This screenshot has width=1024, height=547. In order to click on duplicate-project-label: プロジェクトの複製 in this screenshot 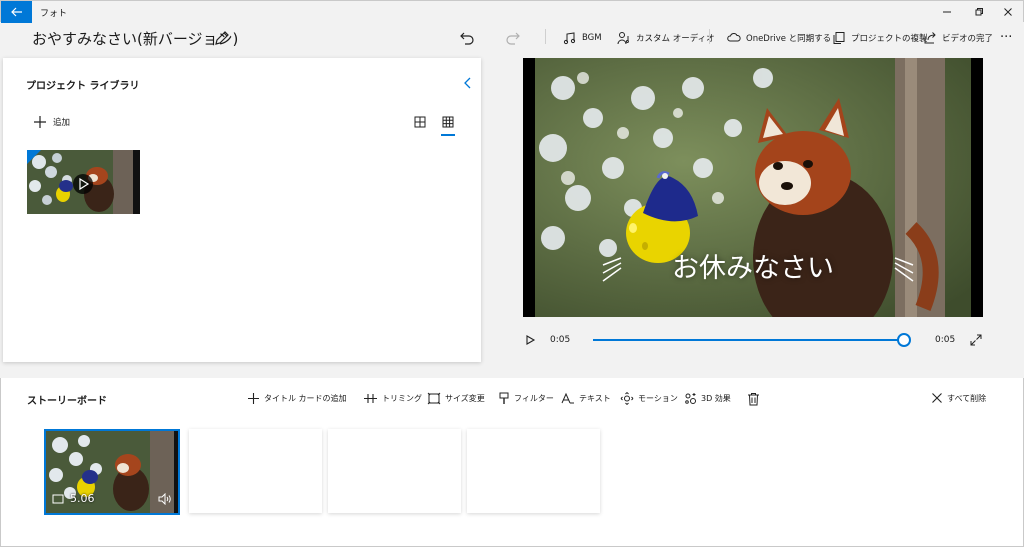, I will do `click(889, 39)`.